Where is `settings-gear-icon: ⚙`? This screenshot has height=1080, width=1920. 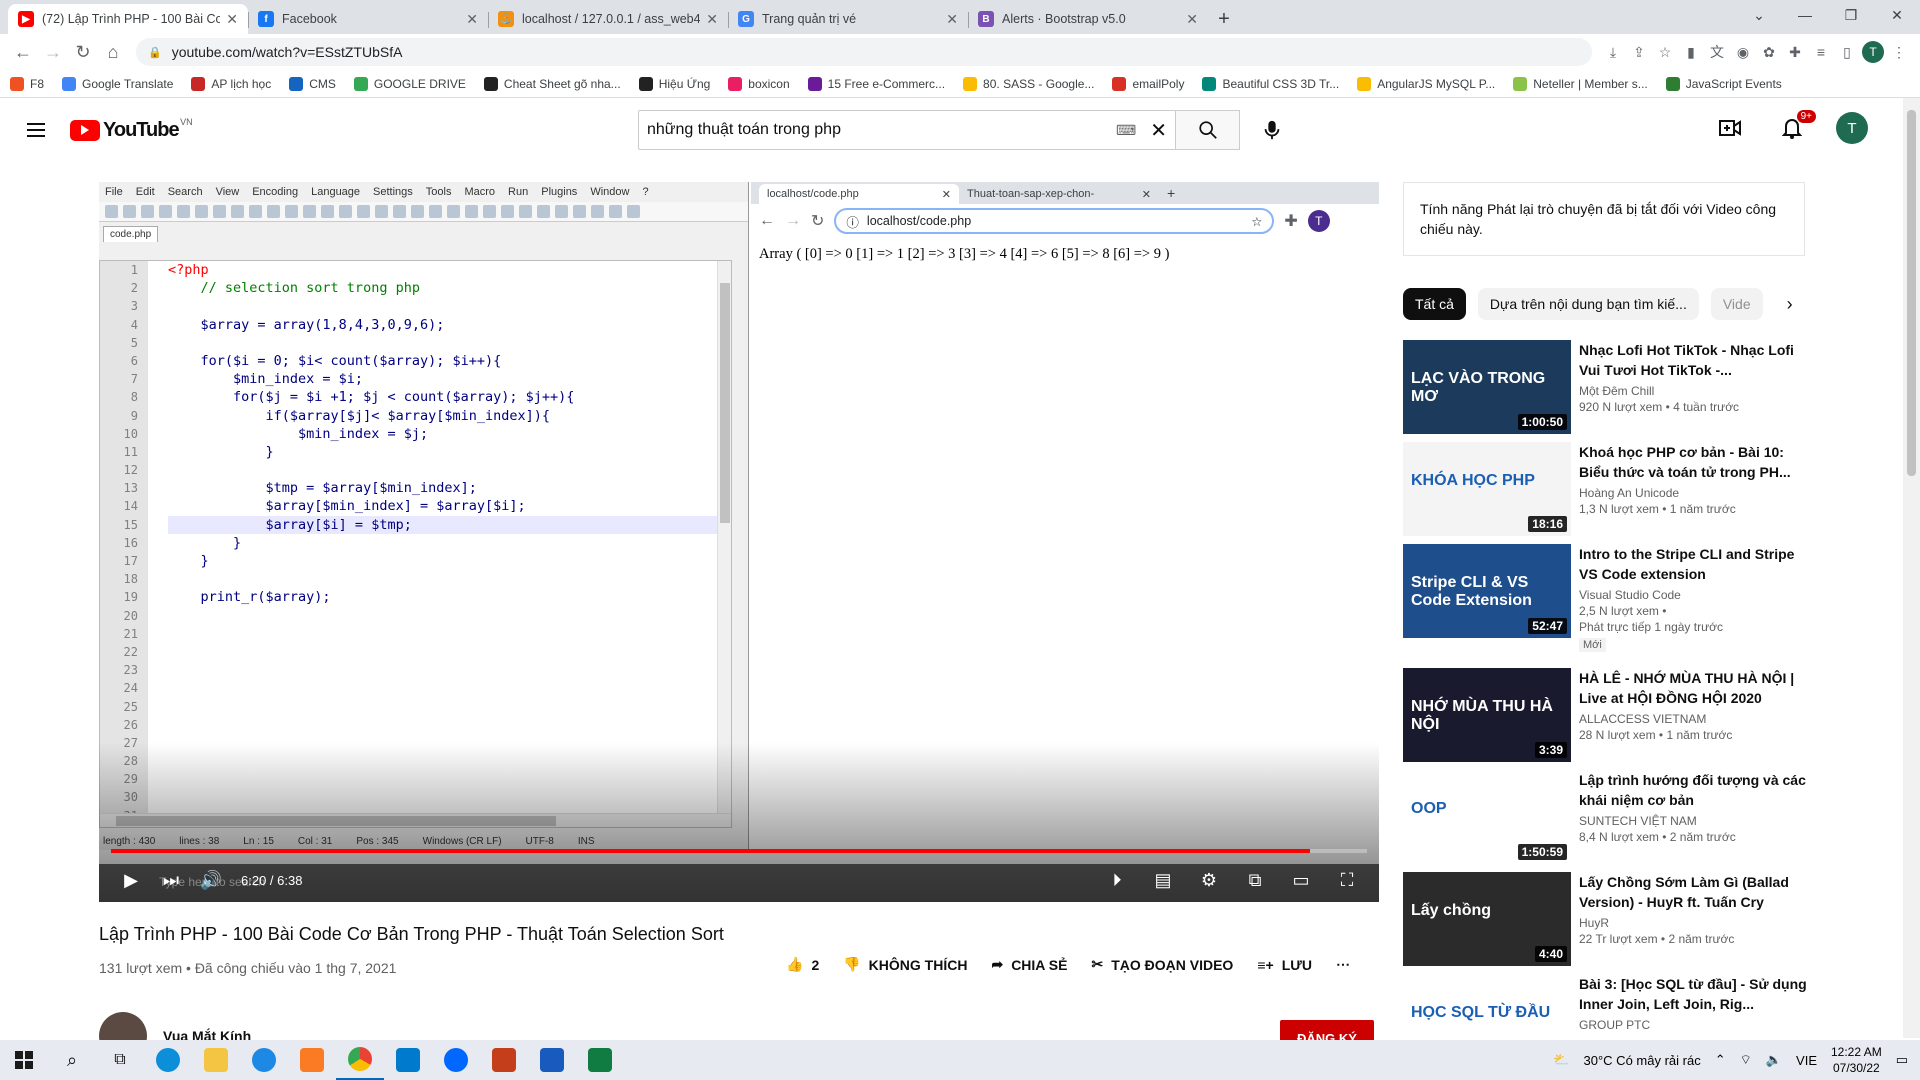
settings-gear-icon: ⚙ is located at coordinates (1209, 880).